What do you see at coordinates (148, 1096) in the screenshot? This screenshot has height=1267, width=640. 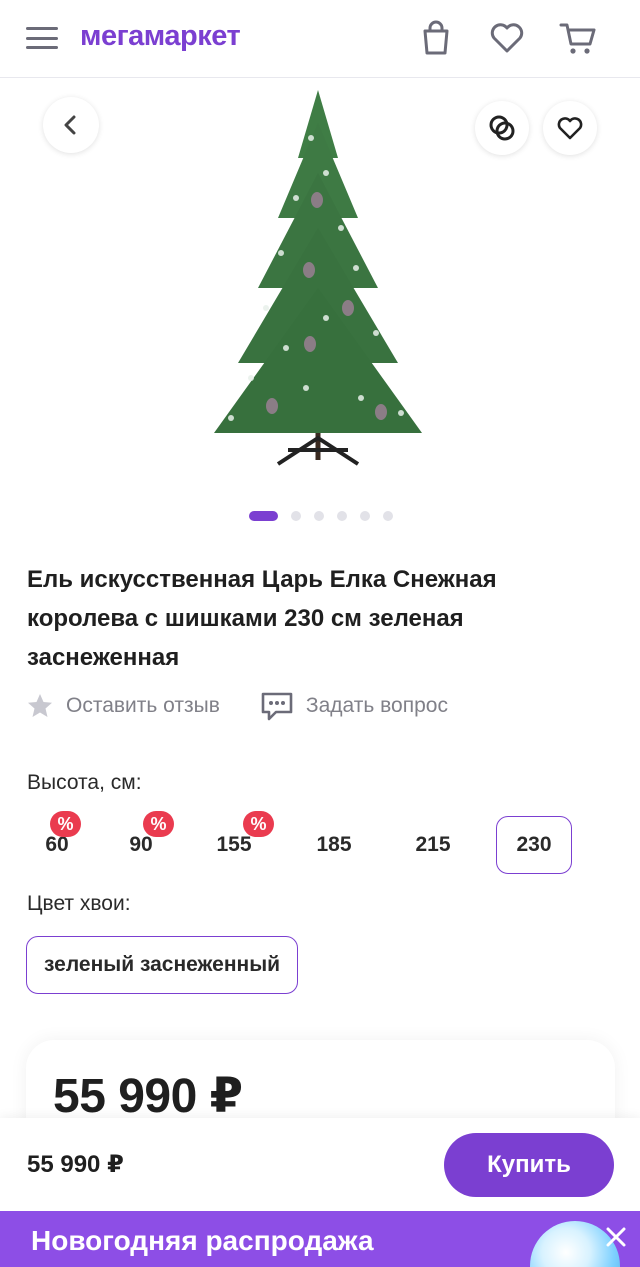 I see `product-price: 55 990 ₽` at bounding box center [148, 1096].